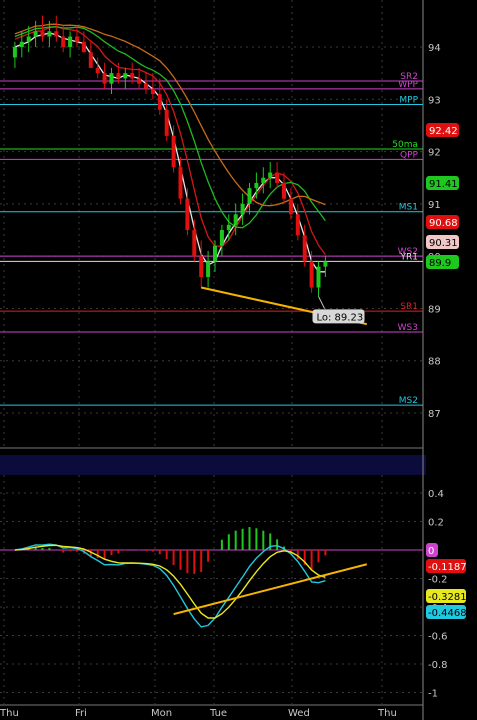 This screenshot has width=477, height=720. Describe the element at coordinates (299, 713) in the screenshot. I see `x-axis-label: Wed` at that location.